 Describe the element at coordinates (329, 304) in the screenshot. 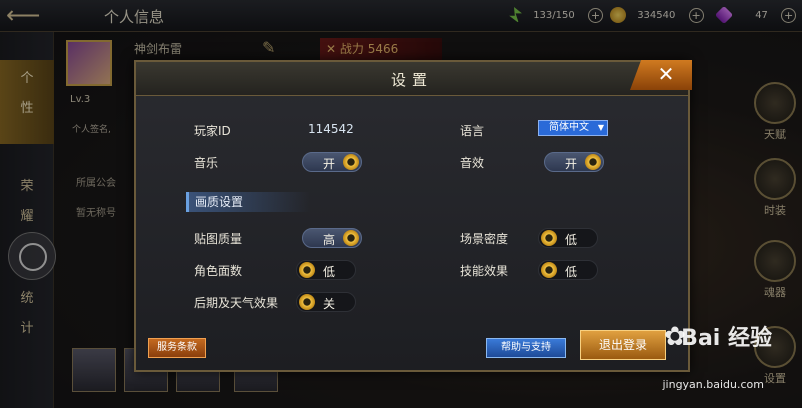

I see `post-weather-text: 关` at that location.